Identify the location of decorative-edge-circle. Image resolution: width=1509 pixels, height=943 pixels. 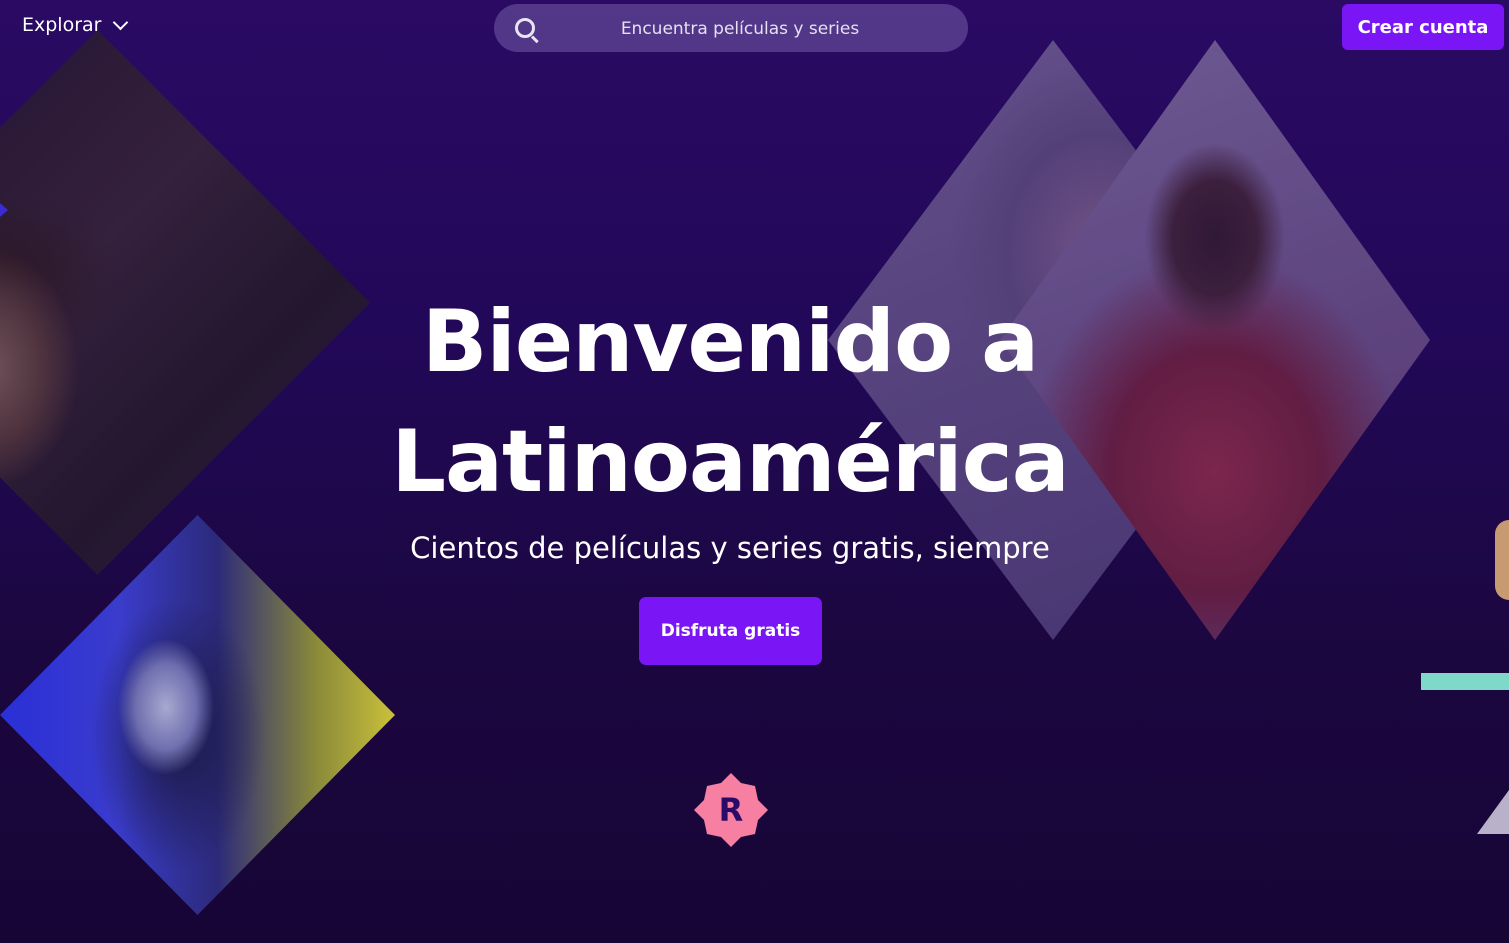
(1502, 560).